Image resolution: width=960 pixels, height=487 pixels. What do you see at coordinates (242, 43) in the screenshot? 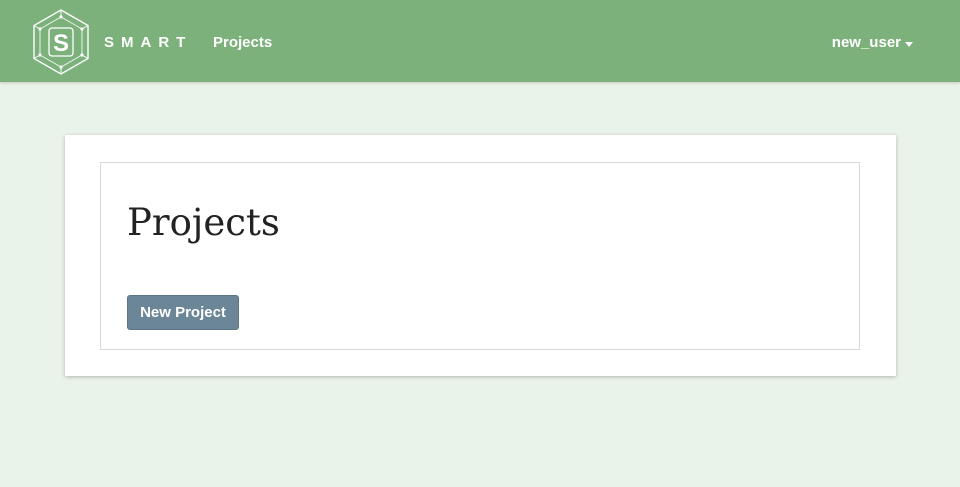
I see `nav-link-projects: Projects` at bounding box center [242, 43].